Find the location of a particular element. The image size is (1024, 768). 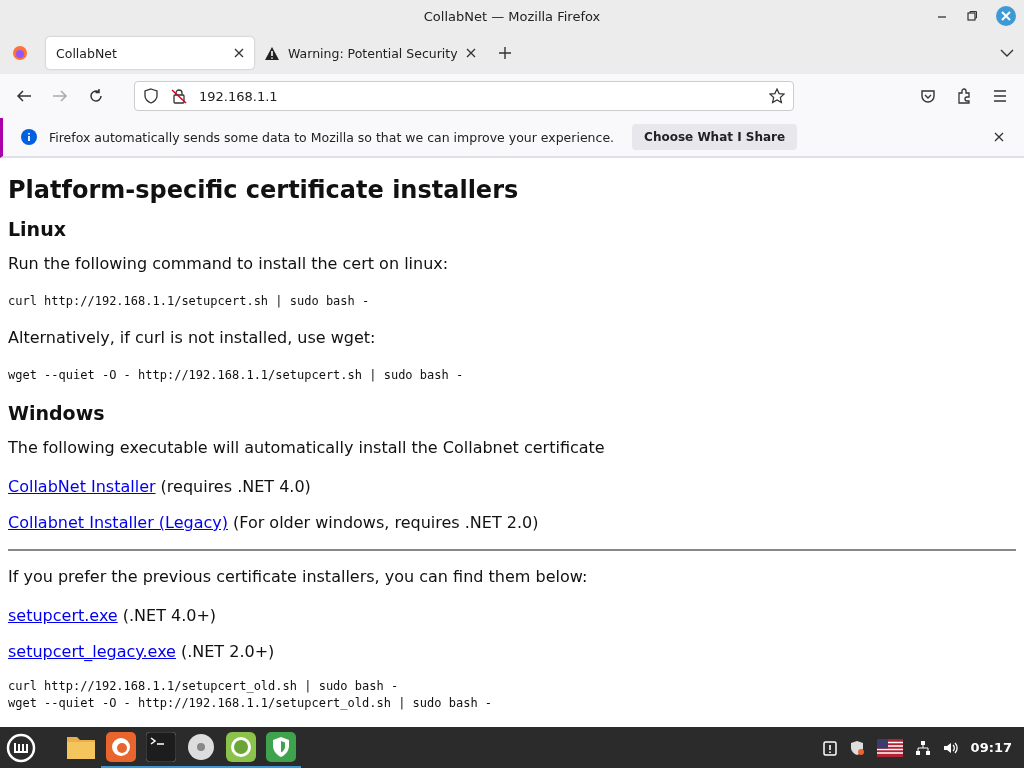

link-note: (.NET 4.0+) is located at coordinates (169, 615).